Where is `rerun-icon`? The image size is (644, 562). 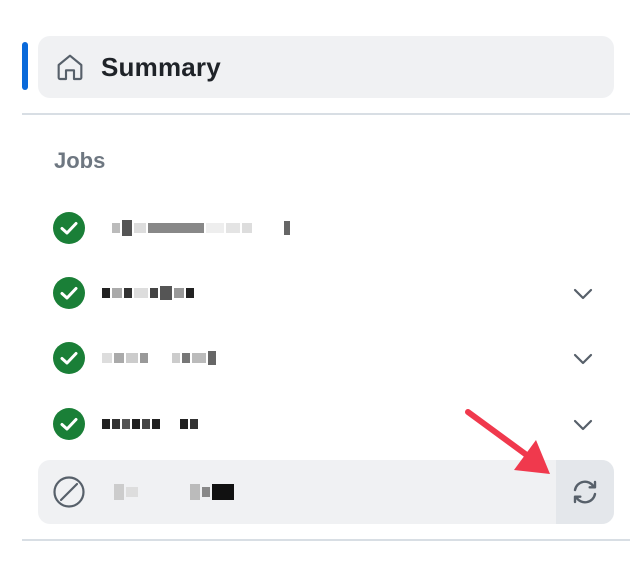 rerun-icon is located at coordinates (585, 492).